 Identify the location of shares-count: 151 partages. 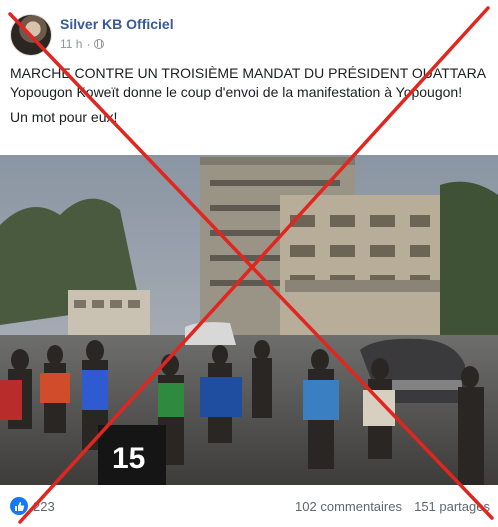
(452, 506).